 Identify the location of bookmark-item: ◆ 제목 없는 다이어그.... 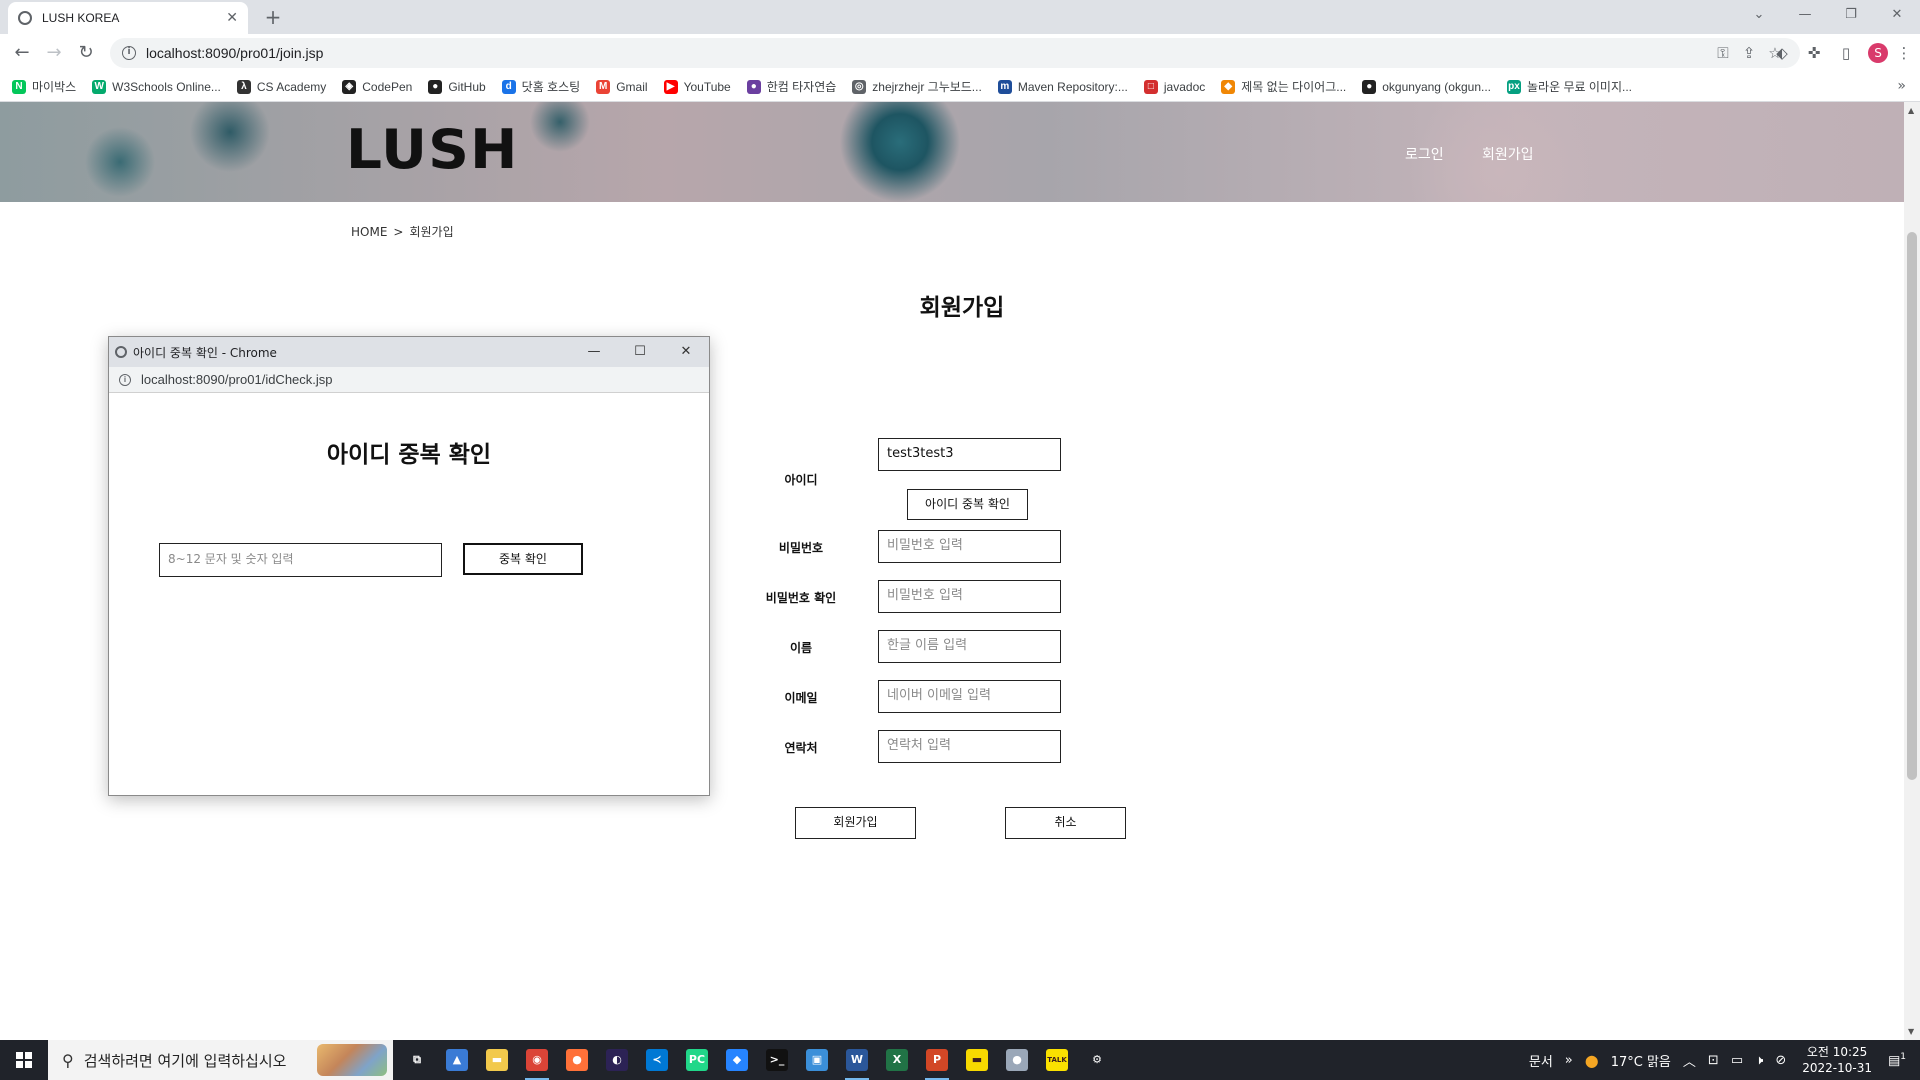
(1283, 86).